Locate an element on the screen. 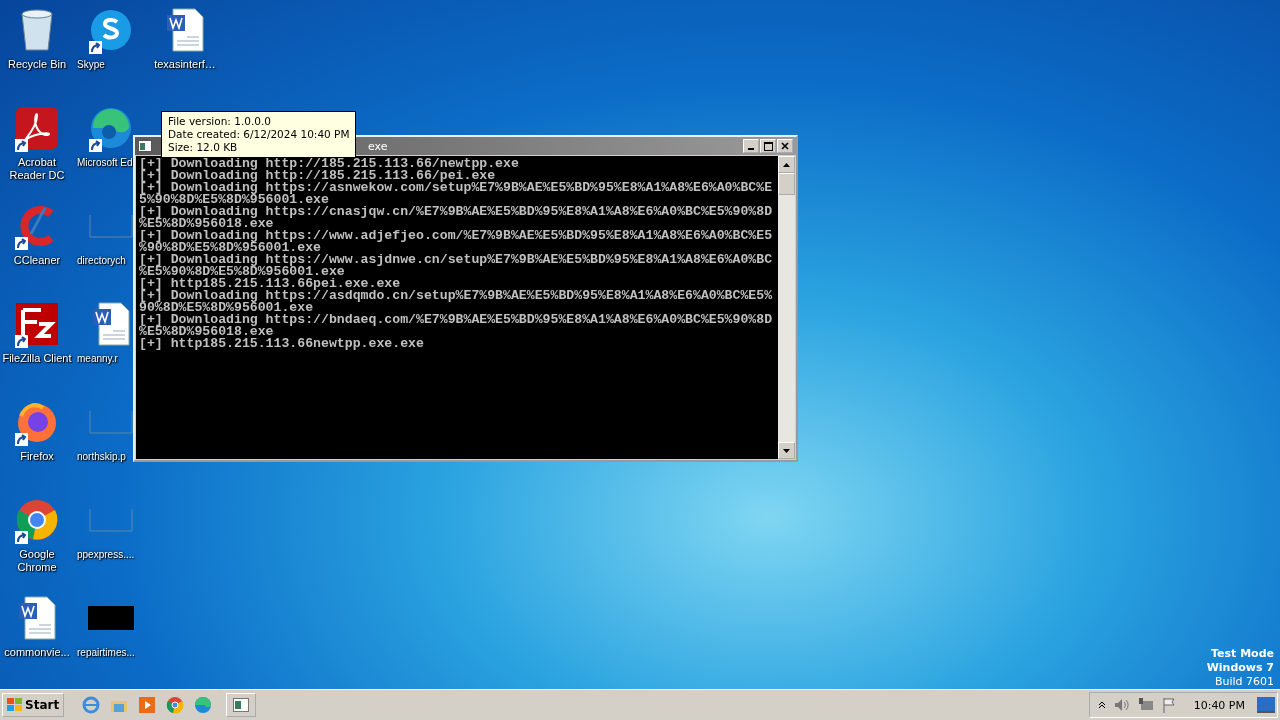 This screenshot has width=1280, height=720. desktop-icon-label: Firefox is located at coordinates (37, 456).